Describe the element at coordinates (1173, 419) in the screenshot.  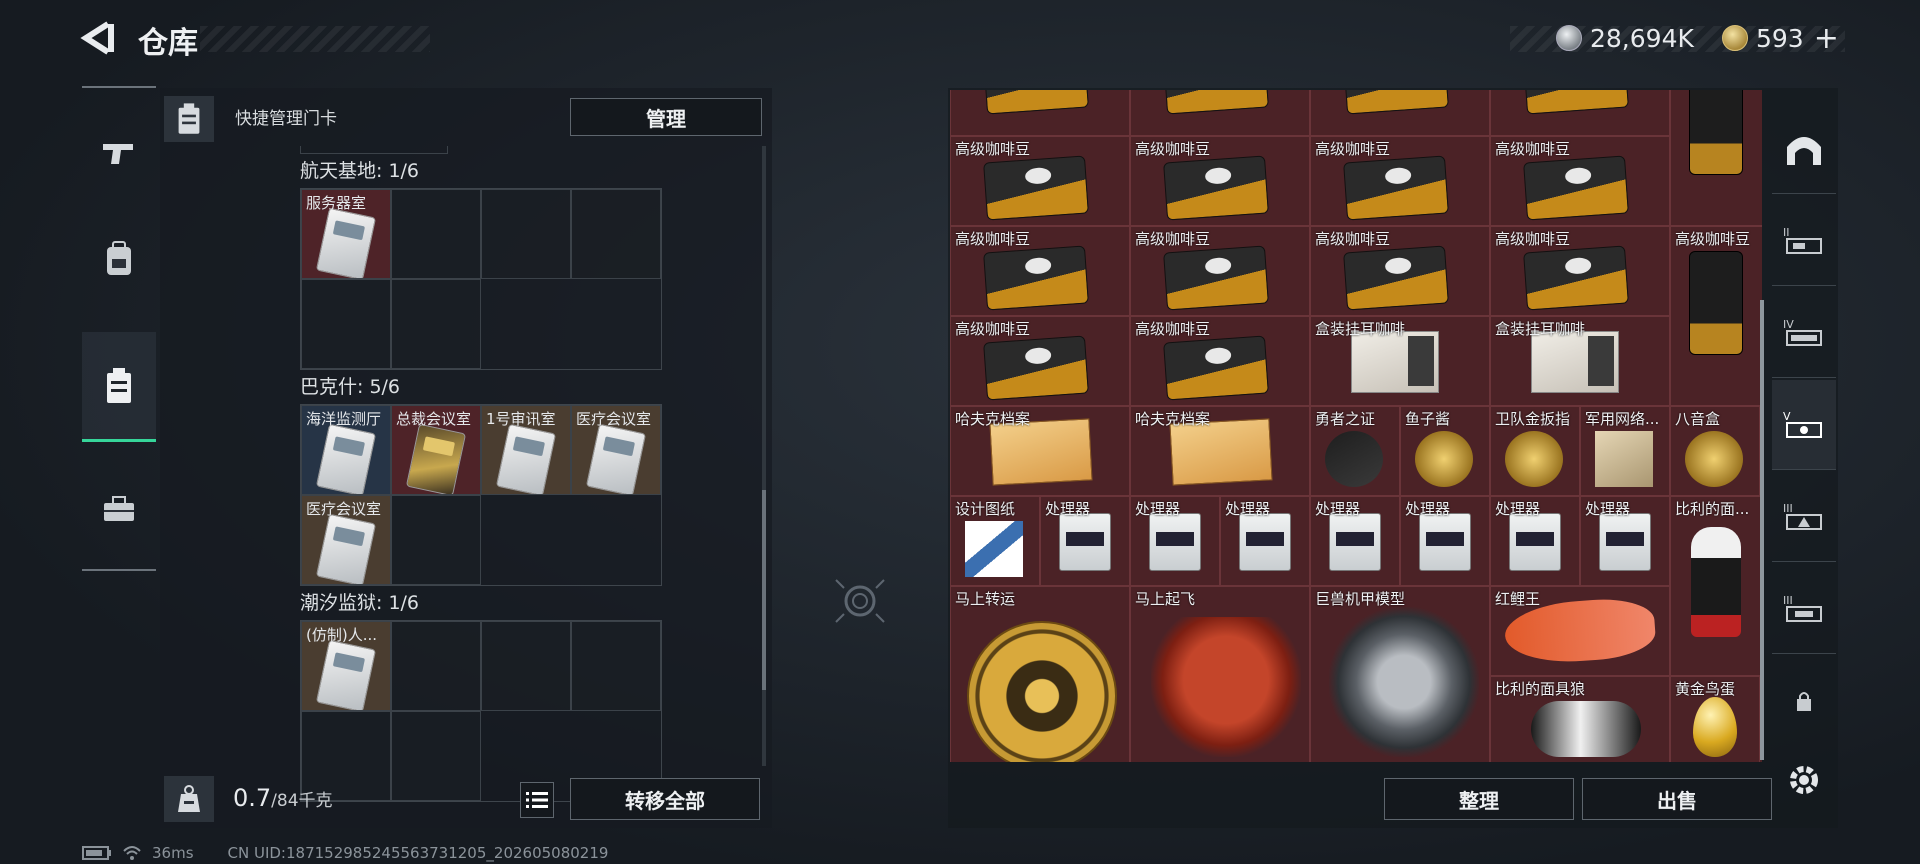
I see `stash-item-label: 哈夫克档案` at that location.